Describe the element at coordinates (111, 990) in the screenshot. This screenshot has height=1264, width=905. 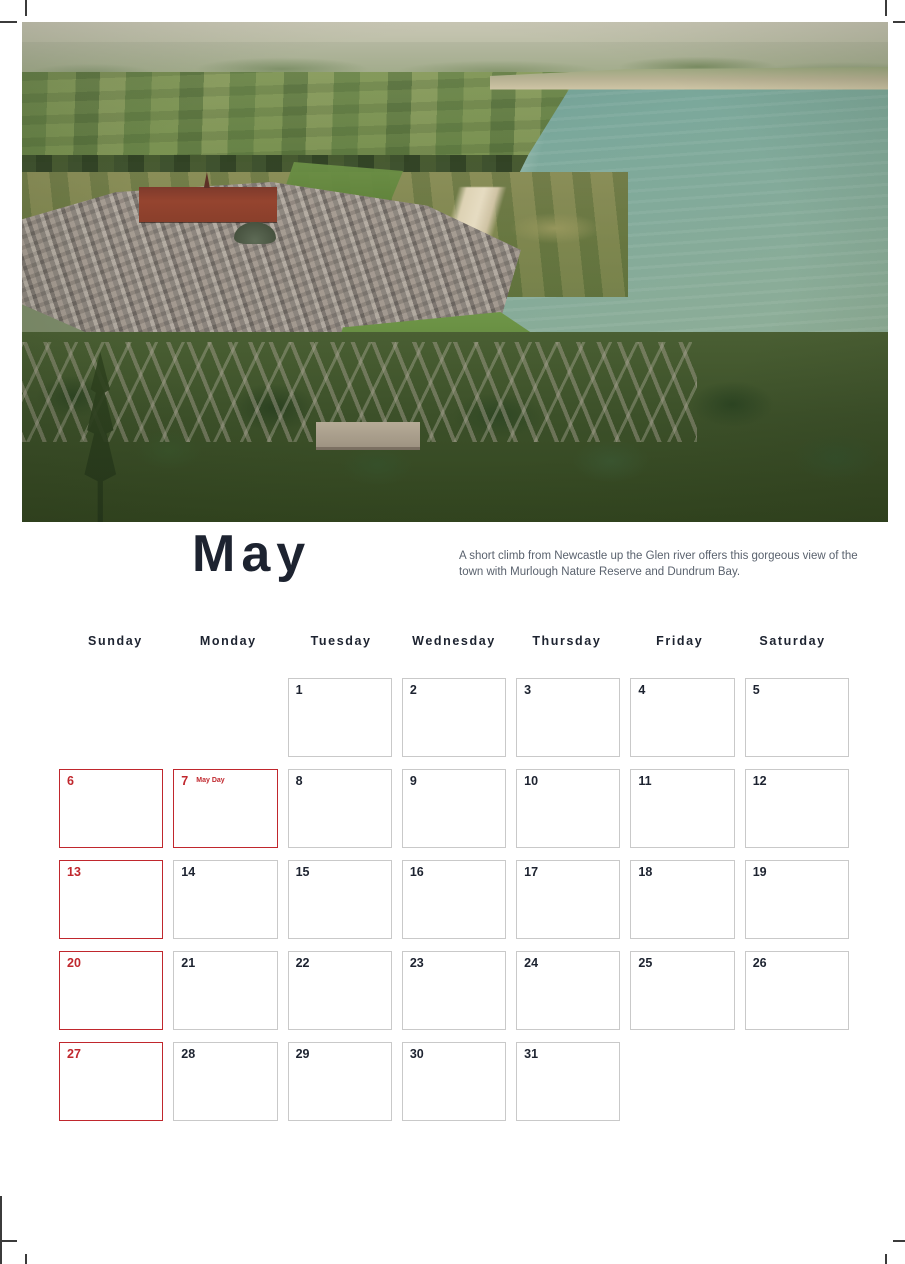
I see `day-cell: 20` at that location.